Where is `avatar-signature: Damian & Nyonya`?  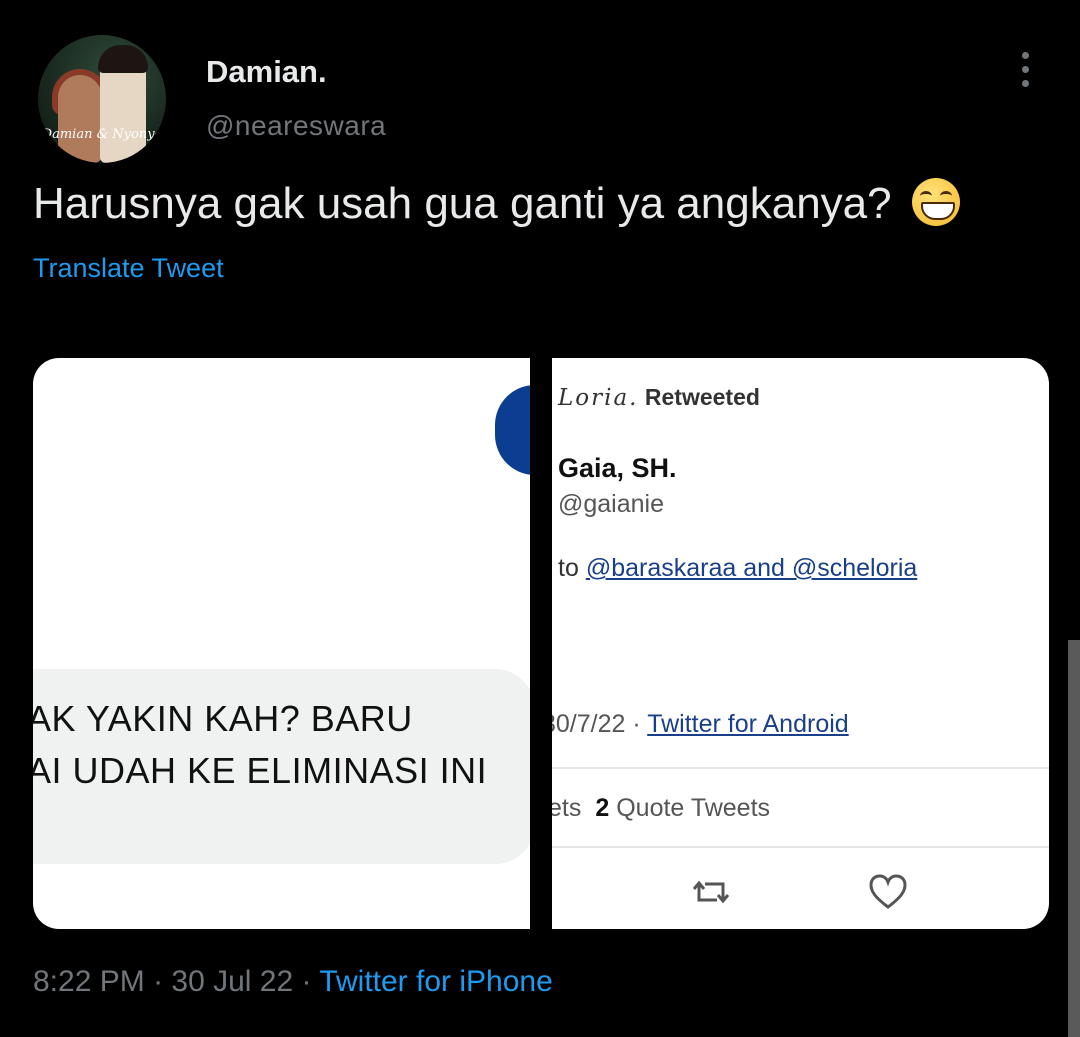
avatar-signature: Damian & Nyonya is located at coordinates (102, 134).